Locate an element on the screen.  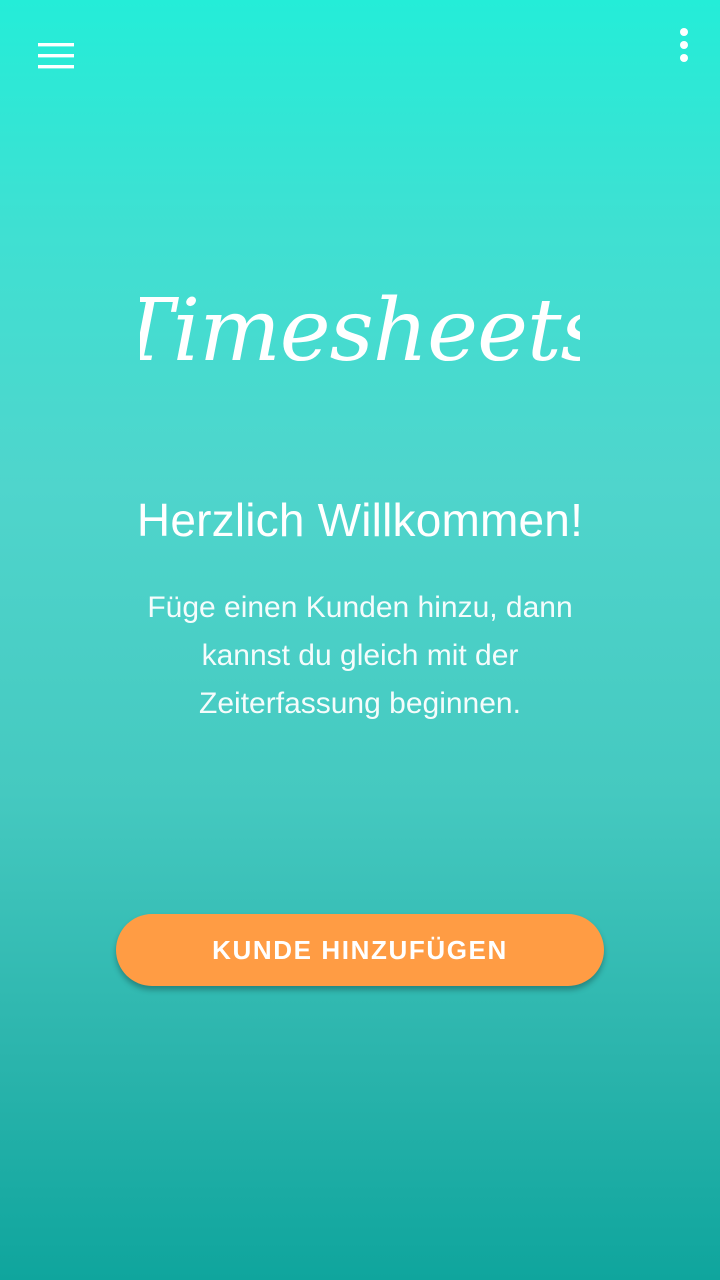
hamburger-menu-icon is located at coordinates (56, 56).